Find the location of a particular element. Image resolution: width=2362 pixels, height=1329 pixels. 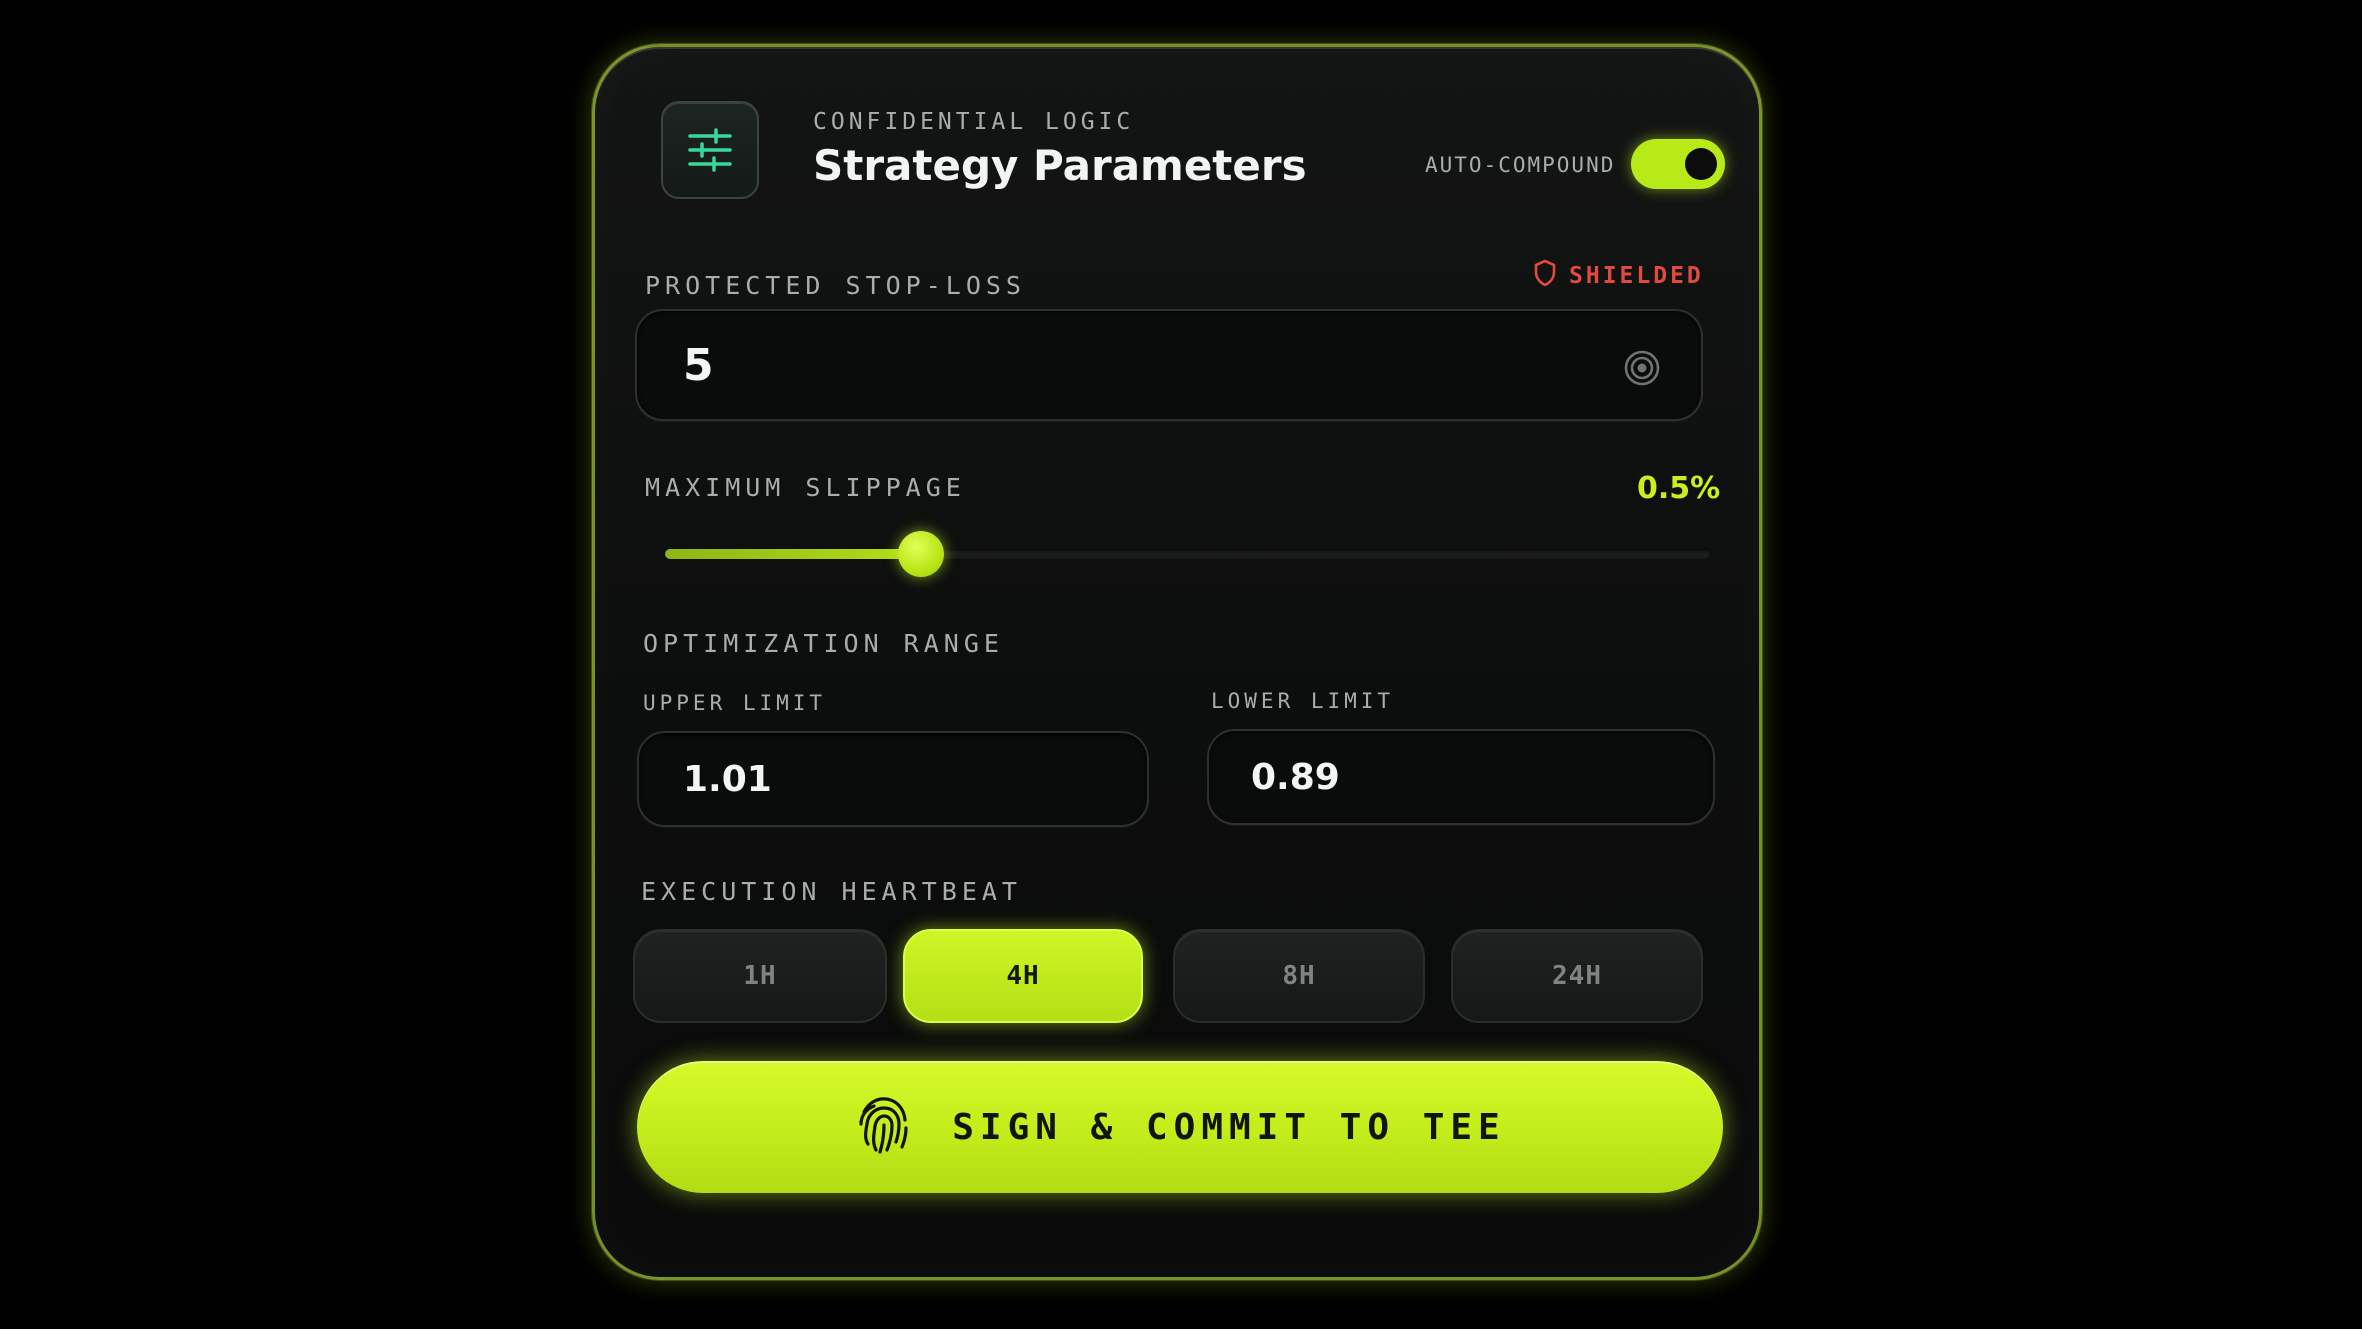

heartbeat-option-8h: 8H is located at coordinates (1299, 976).